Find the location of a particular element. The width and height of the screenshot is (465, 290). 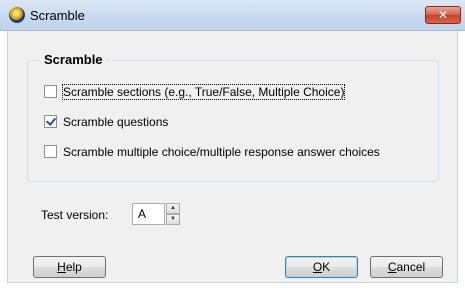

scramble-questions-checkbox is located at coordinates (50, 121).